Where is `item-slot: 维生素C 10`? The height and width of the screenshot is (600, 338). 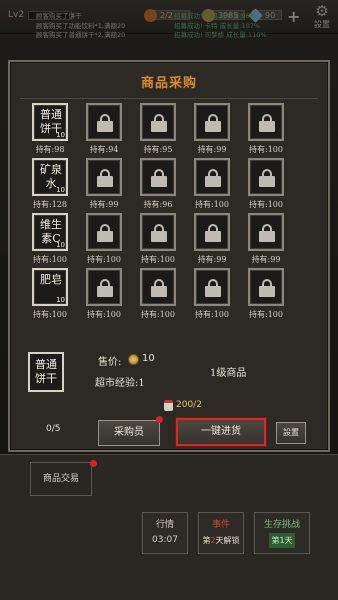 item-slot: 维生素C 10 is located at coordinates (50, 232).